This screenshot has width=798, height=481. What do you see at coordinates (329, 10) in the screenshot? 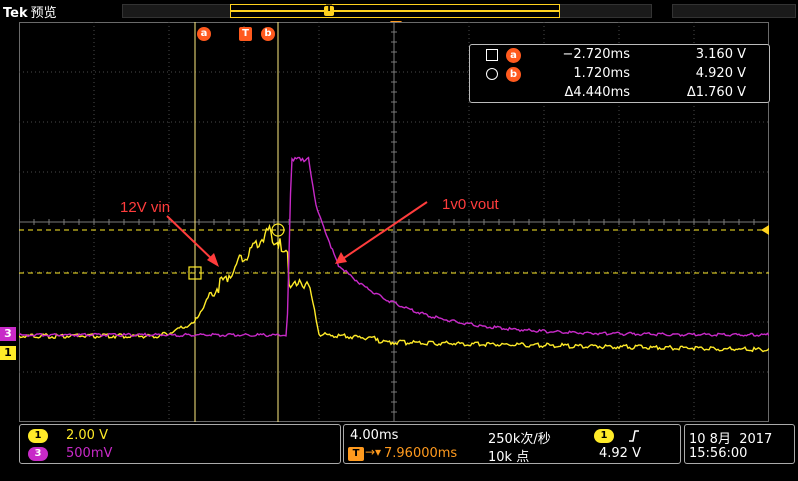
I see `trigger-position-marker` at bounding box center [329, 10].